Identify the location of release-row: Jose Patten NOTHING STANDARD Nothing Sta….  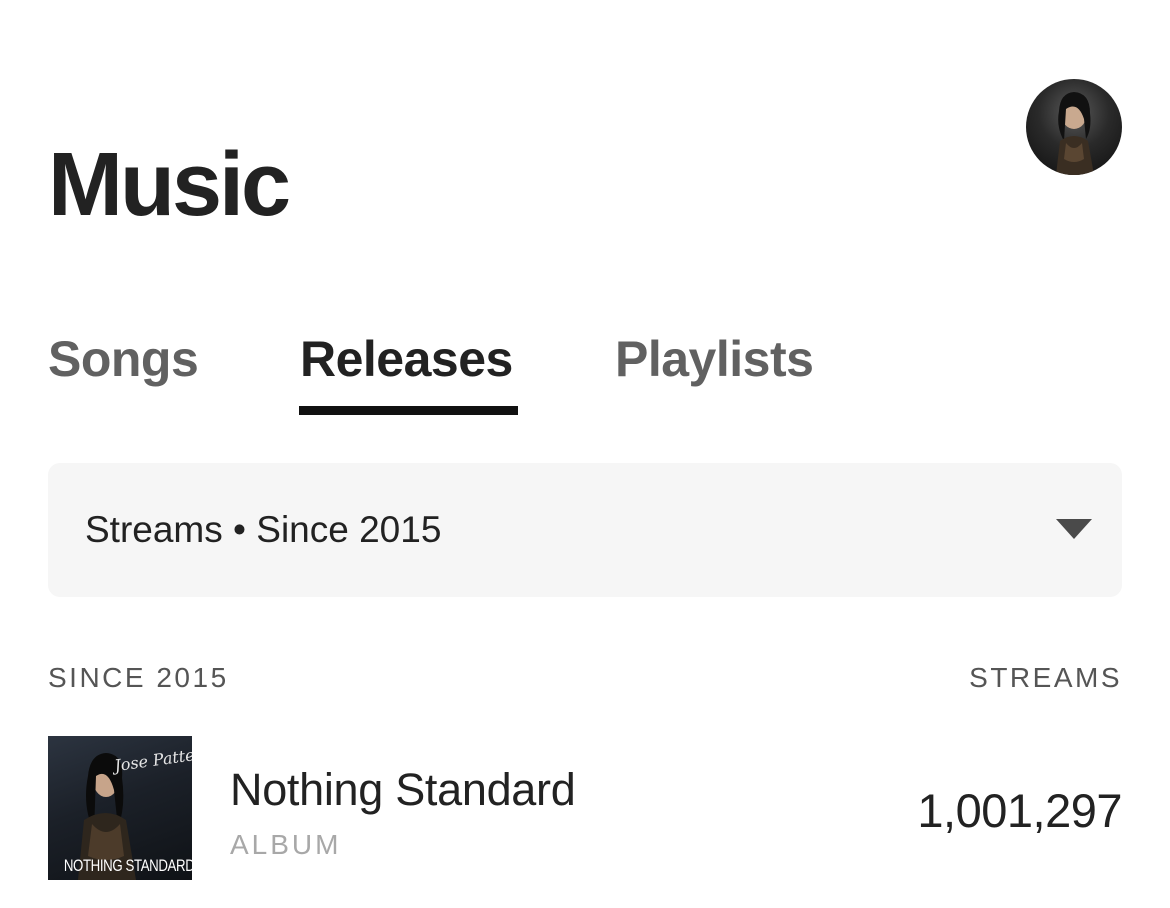
(585, 808).